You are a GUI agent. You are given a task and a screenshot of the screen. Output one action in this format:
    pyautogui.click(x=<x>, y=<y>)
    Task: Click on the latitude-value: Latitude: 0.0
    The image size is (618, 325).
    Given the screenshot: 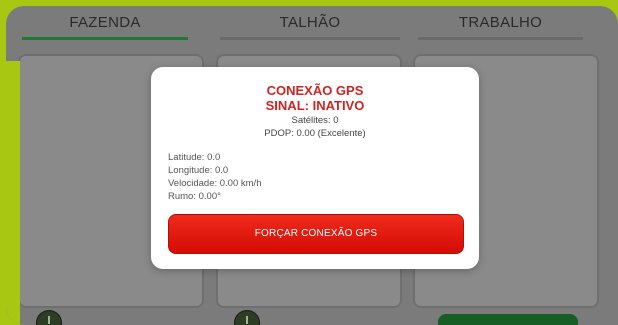 What is the action you would take?
    pyautogui.click(x=194, y=157)
    